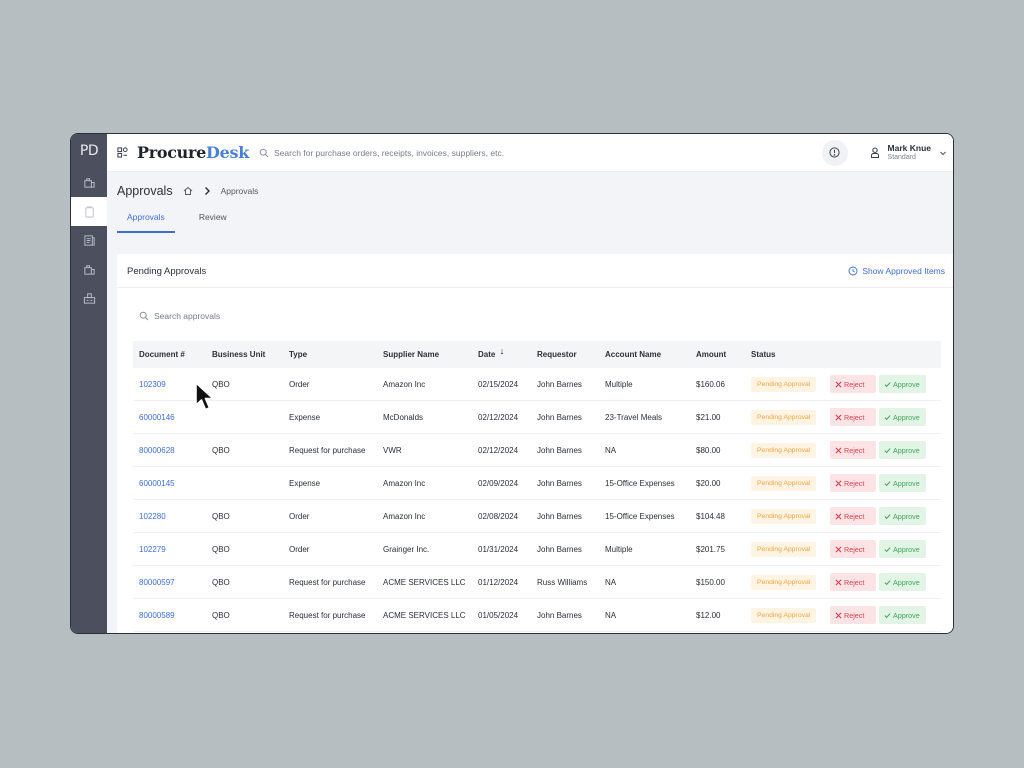  I want to click on col-amount: Amount, so click(717, 354).